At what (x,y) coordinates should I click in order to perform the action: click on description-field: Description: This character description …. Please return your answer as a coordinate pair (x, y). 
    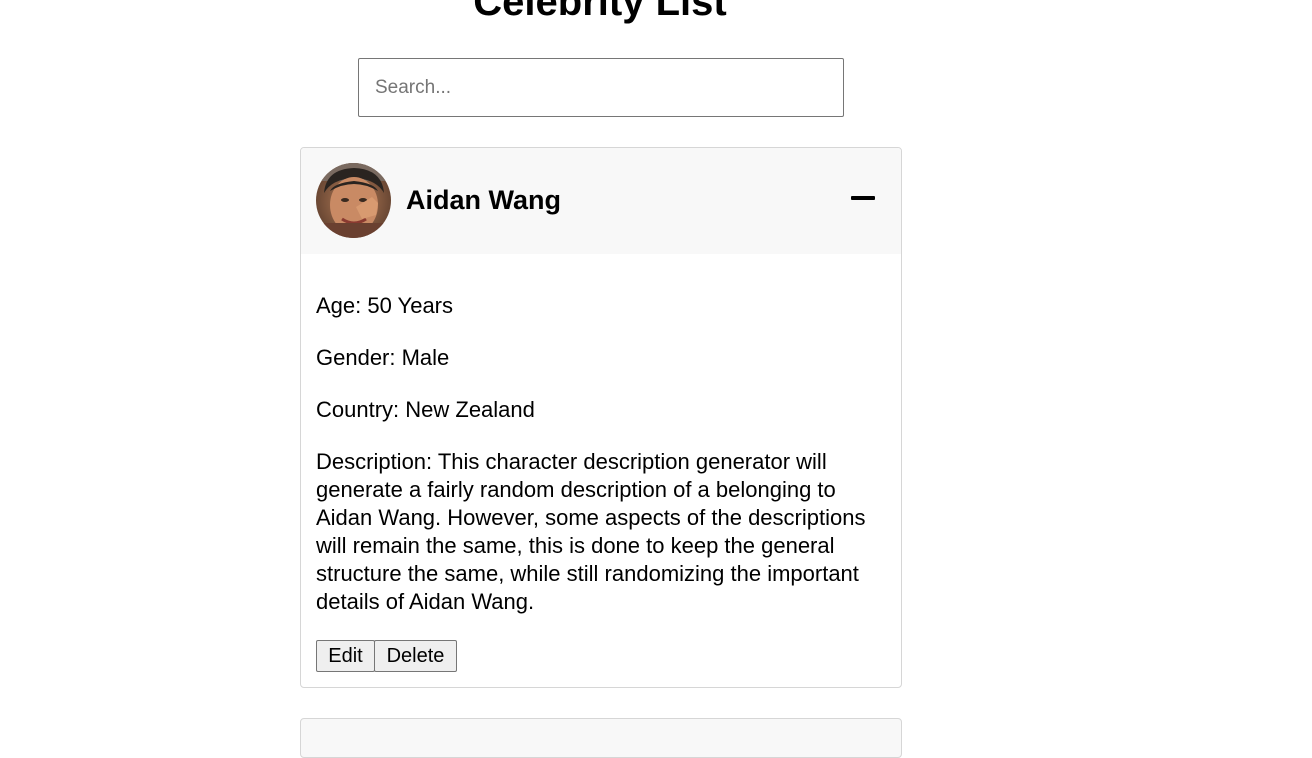
    Looking at the image, I should click on (591, 531).